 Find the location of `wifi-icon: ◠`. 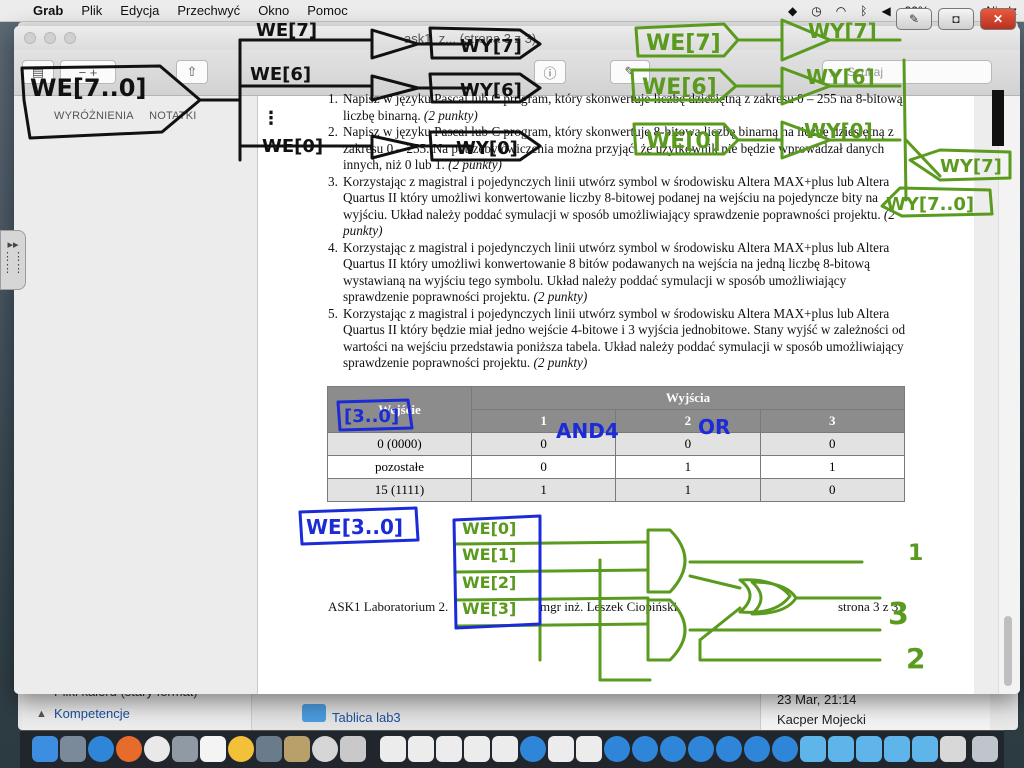

wifi-icon: ◠ is located at coordinates (841, 11).